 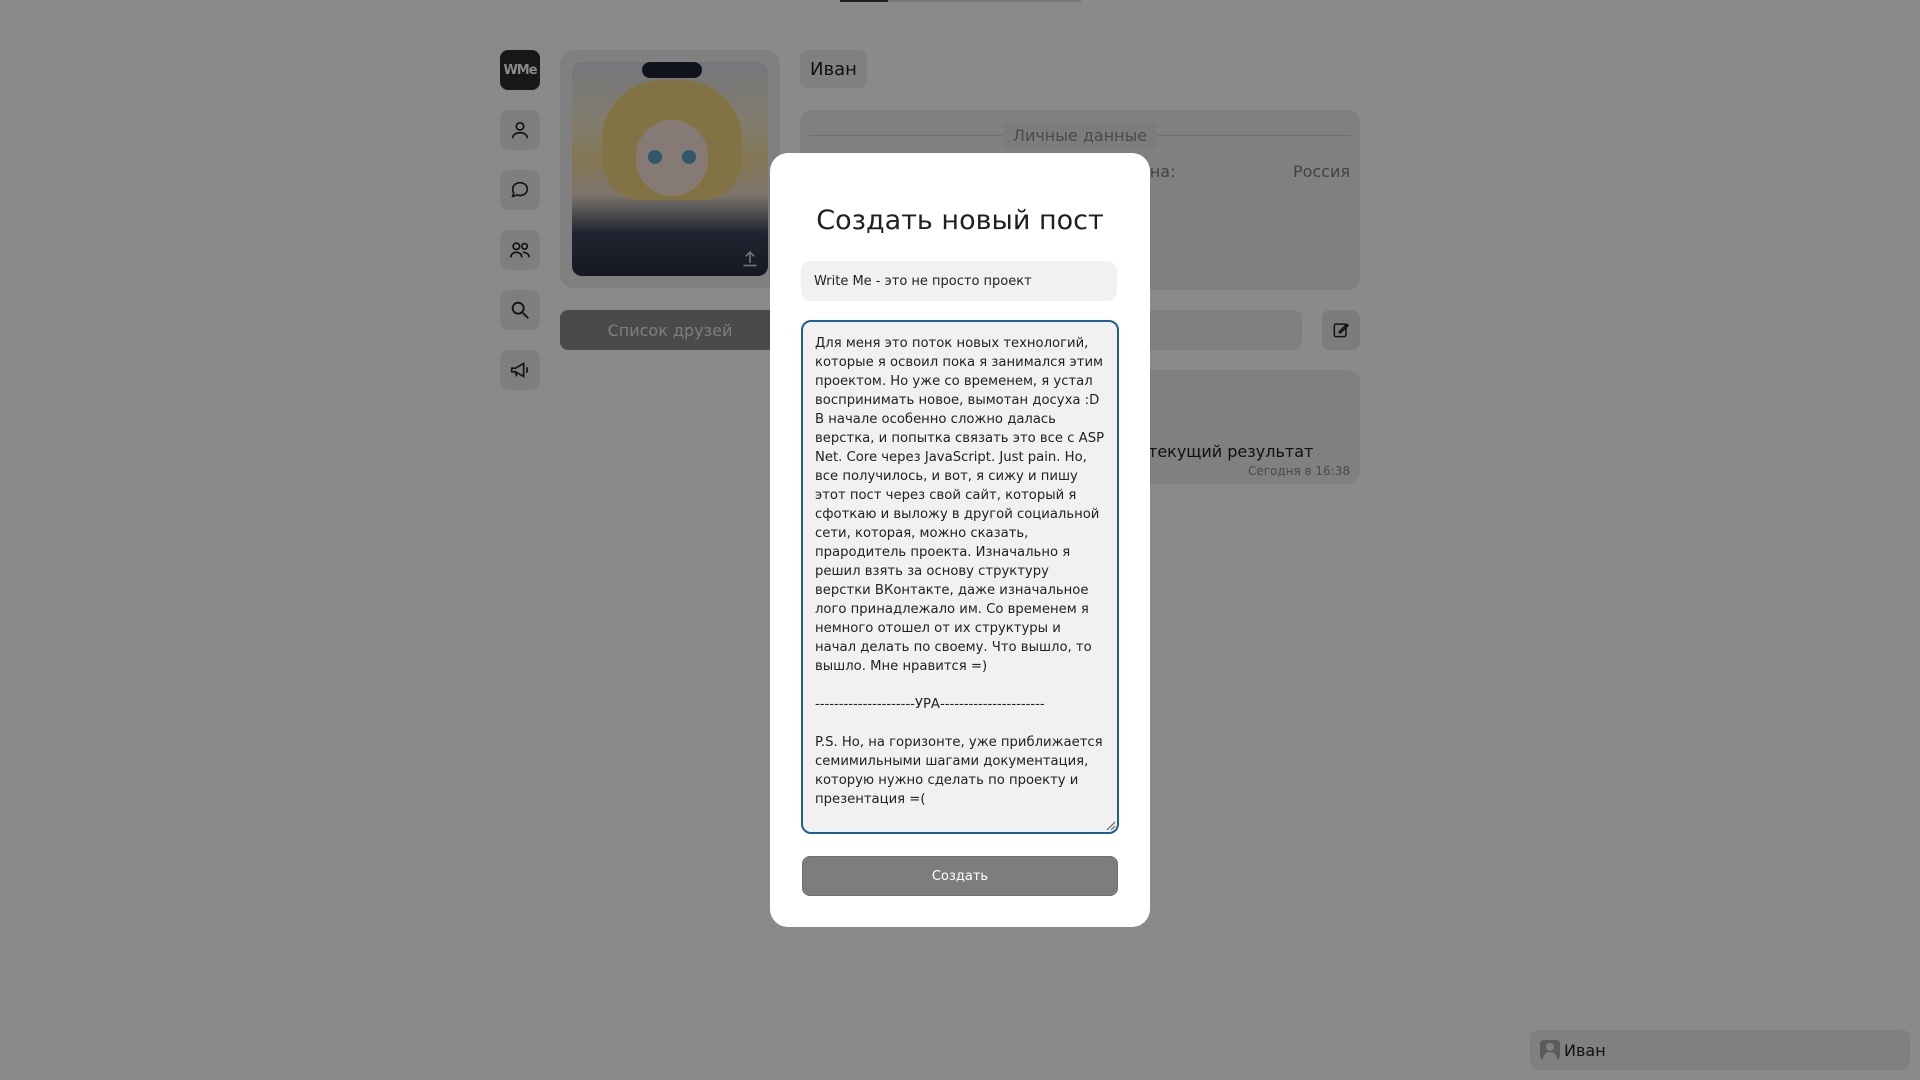 I want to click on resize-handle-icon, so click(x=1110, y=825).